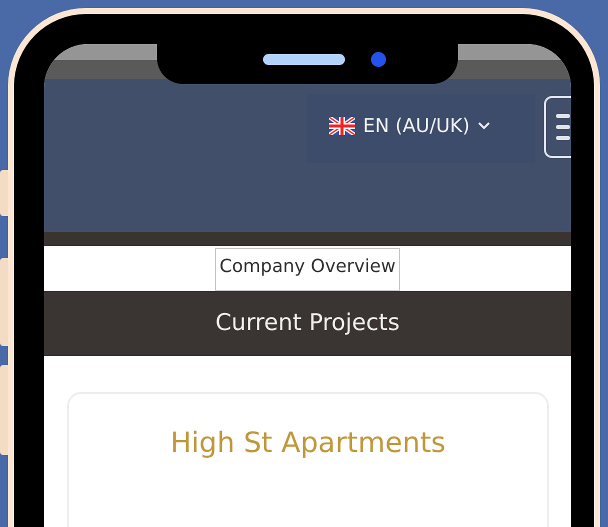 This screenshot has height=527, width=608. I want to click on section-title: Current Projects, so click(307, 323).